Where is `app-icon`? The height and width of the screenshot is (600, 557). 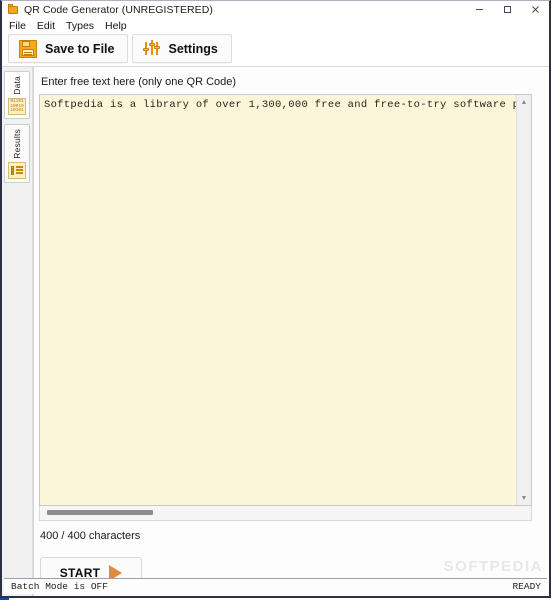 app-icon is located at coordinates (13, 9).